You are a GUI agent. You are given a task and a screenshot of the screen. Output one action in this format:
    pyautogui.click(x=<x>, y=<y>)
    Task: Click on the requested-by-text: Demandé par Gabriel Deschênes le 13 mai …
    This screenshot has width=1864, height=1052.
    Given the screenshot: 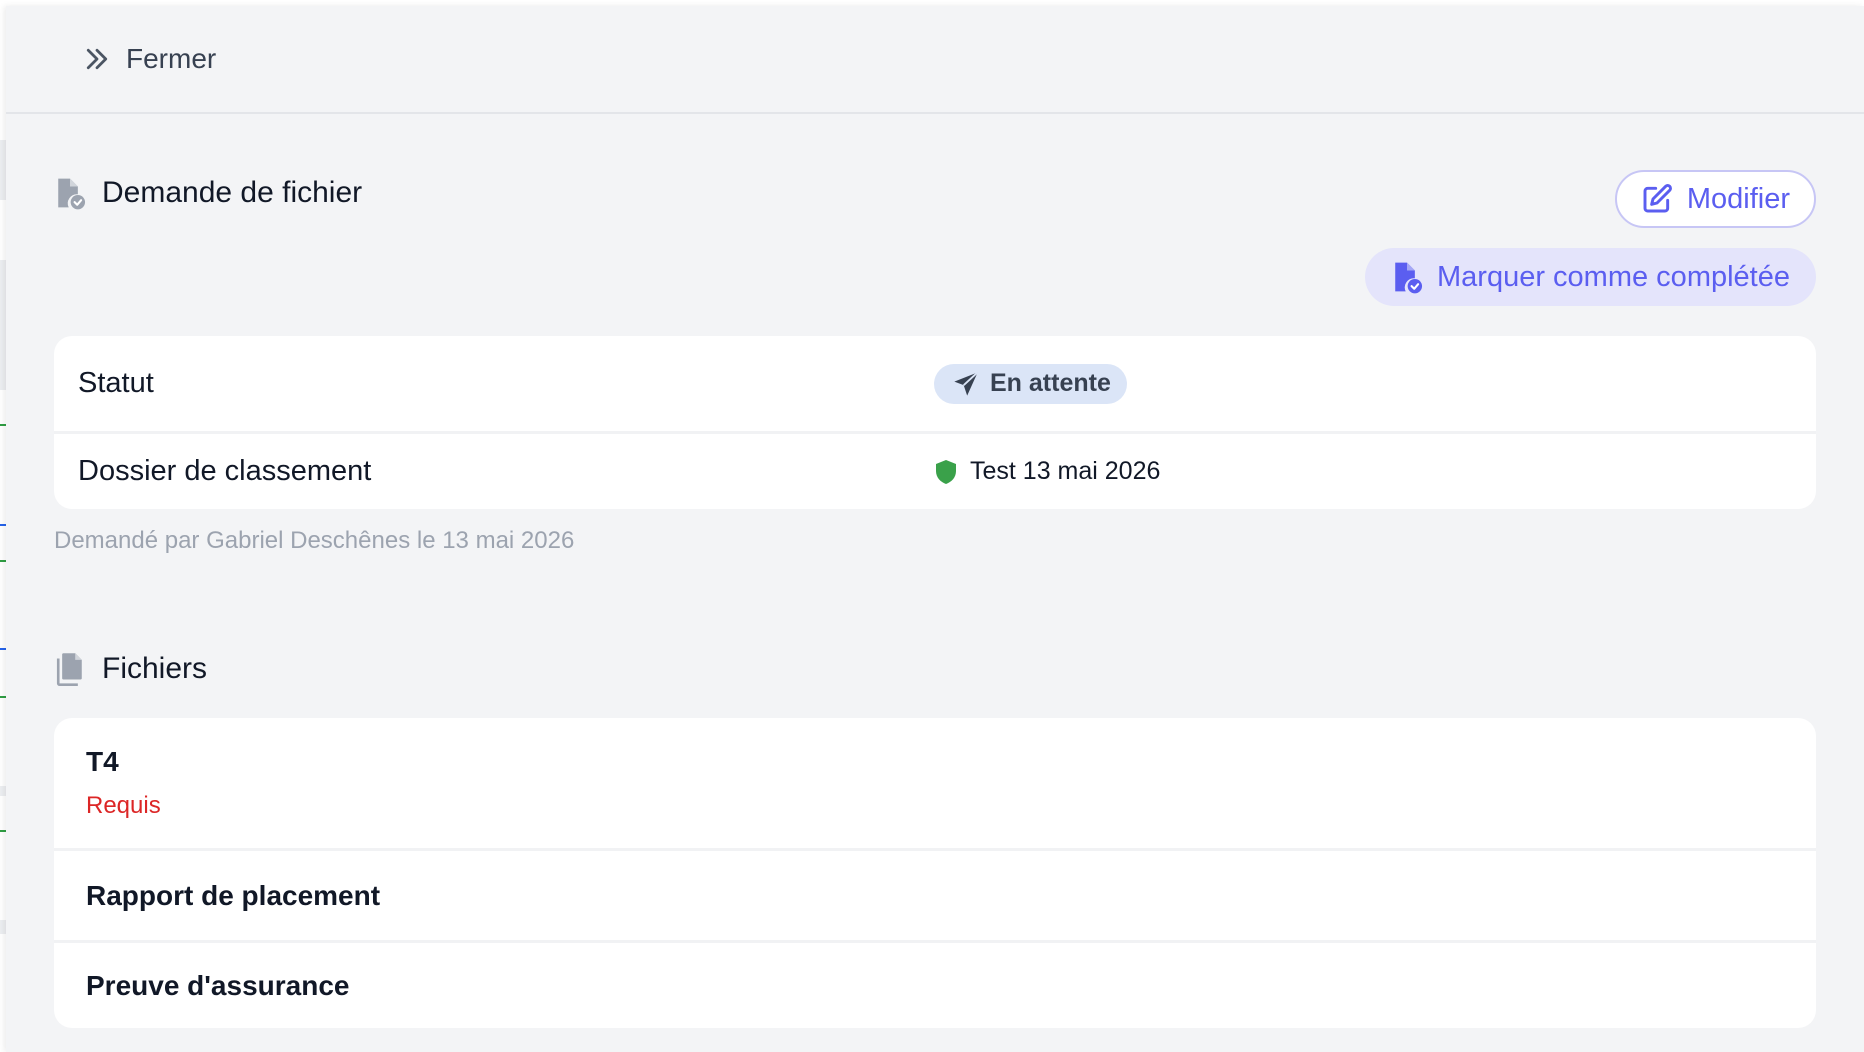 What is the action you would take?
    pyautogui.click(x=314, y=540)
    